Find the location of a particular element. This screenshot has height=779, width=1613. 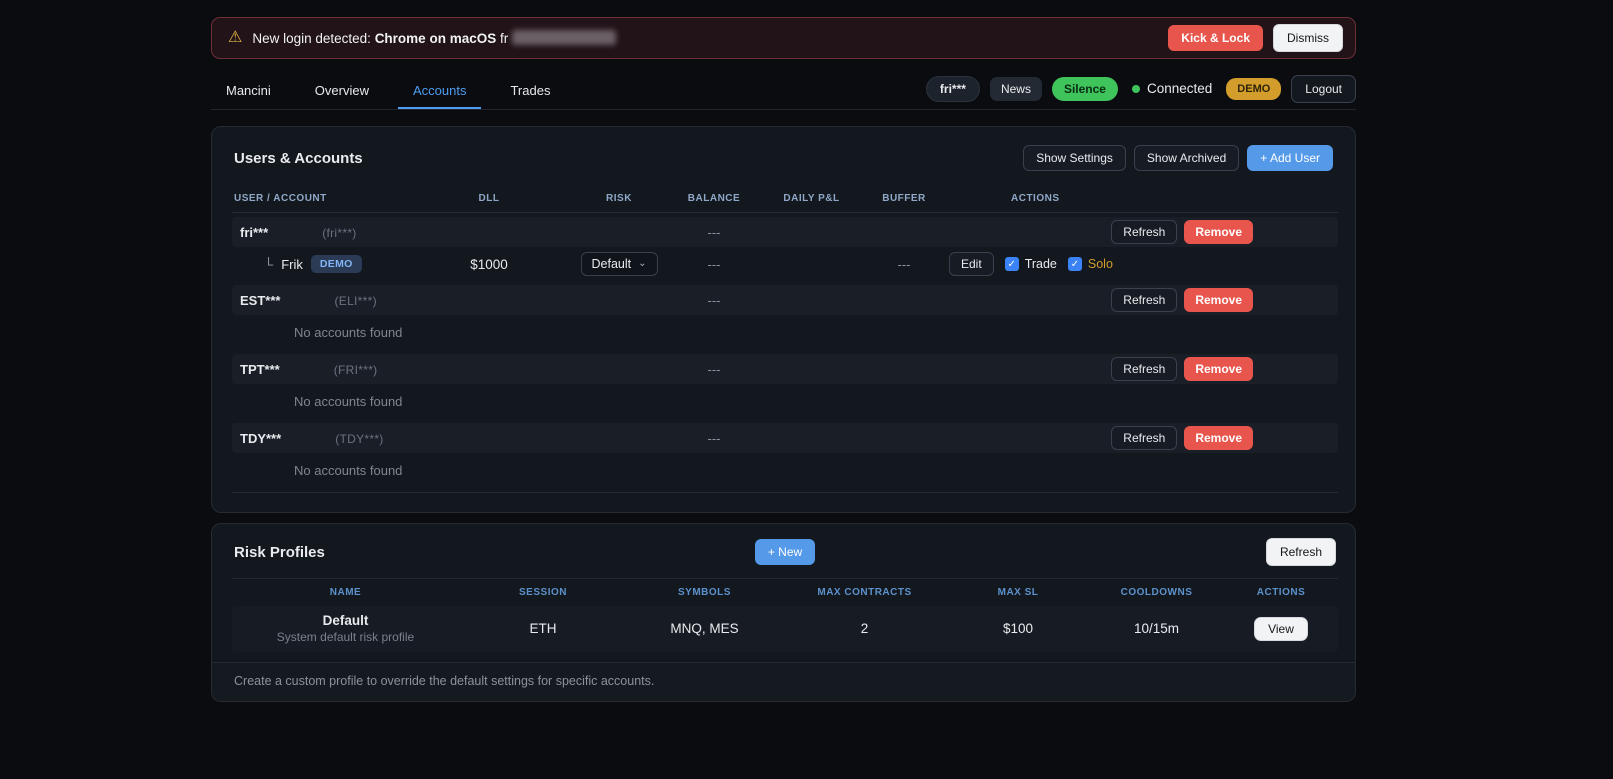

col-risk: RISK is located at coordinates (619, 198).